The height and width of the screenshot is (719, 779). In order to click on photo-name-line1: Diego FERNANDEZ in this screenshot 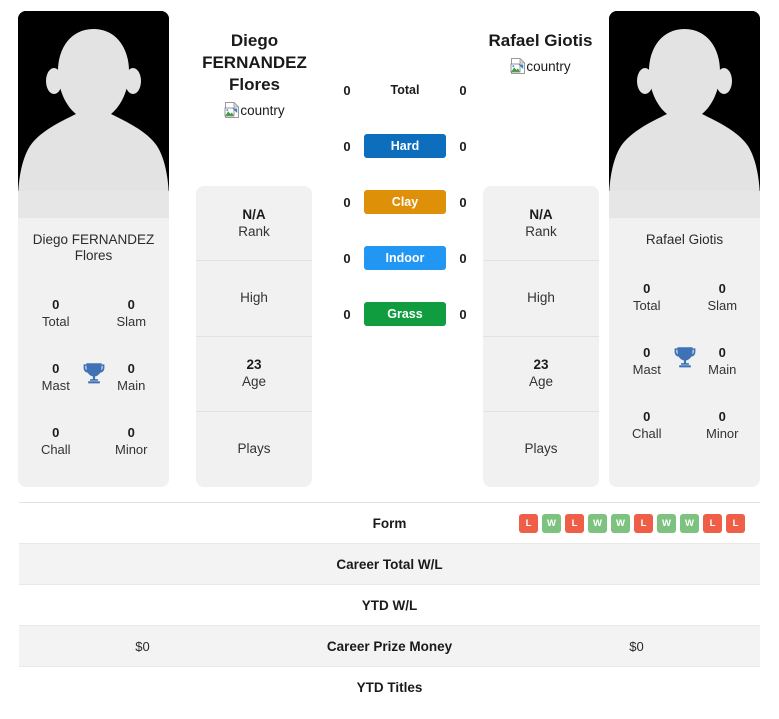, I will do `click(93, 239)`.